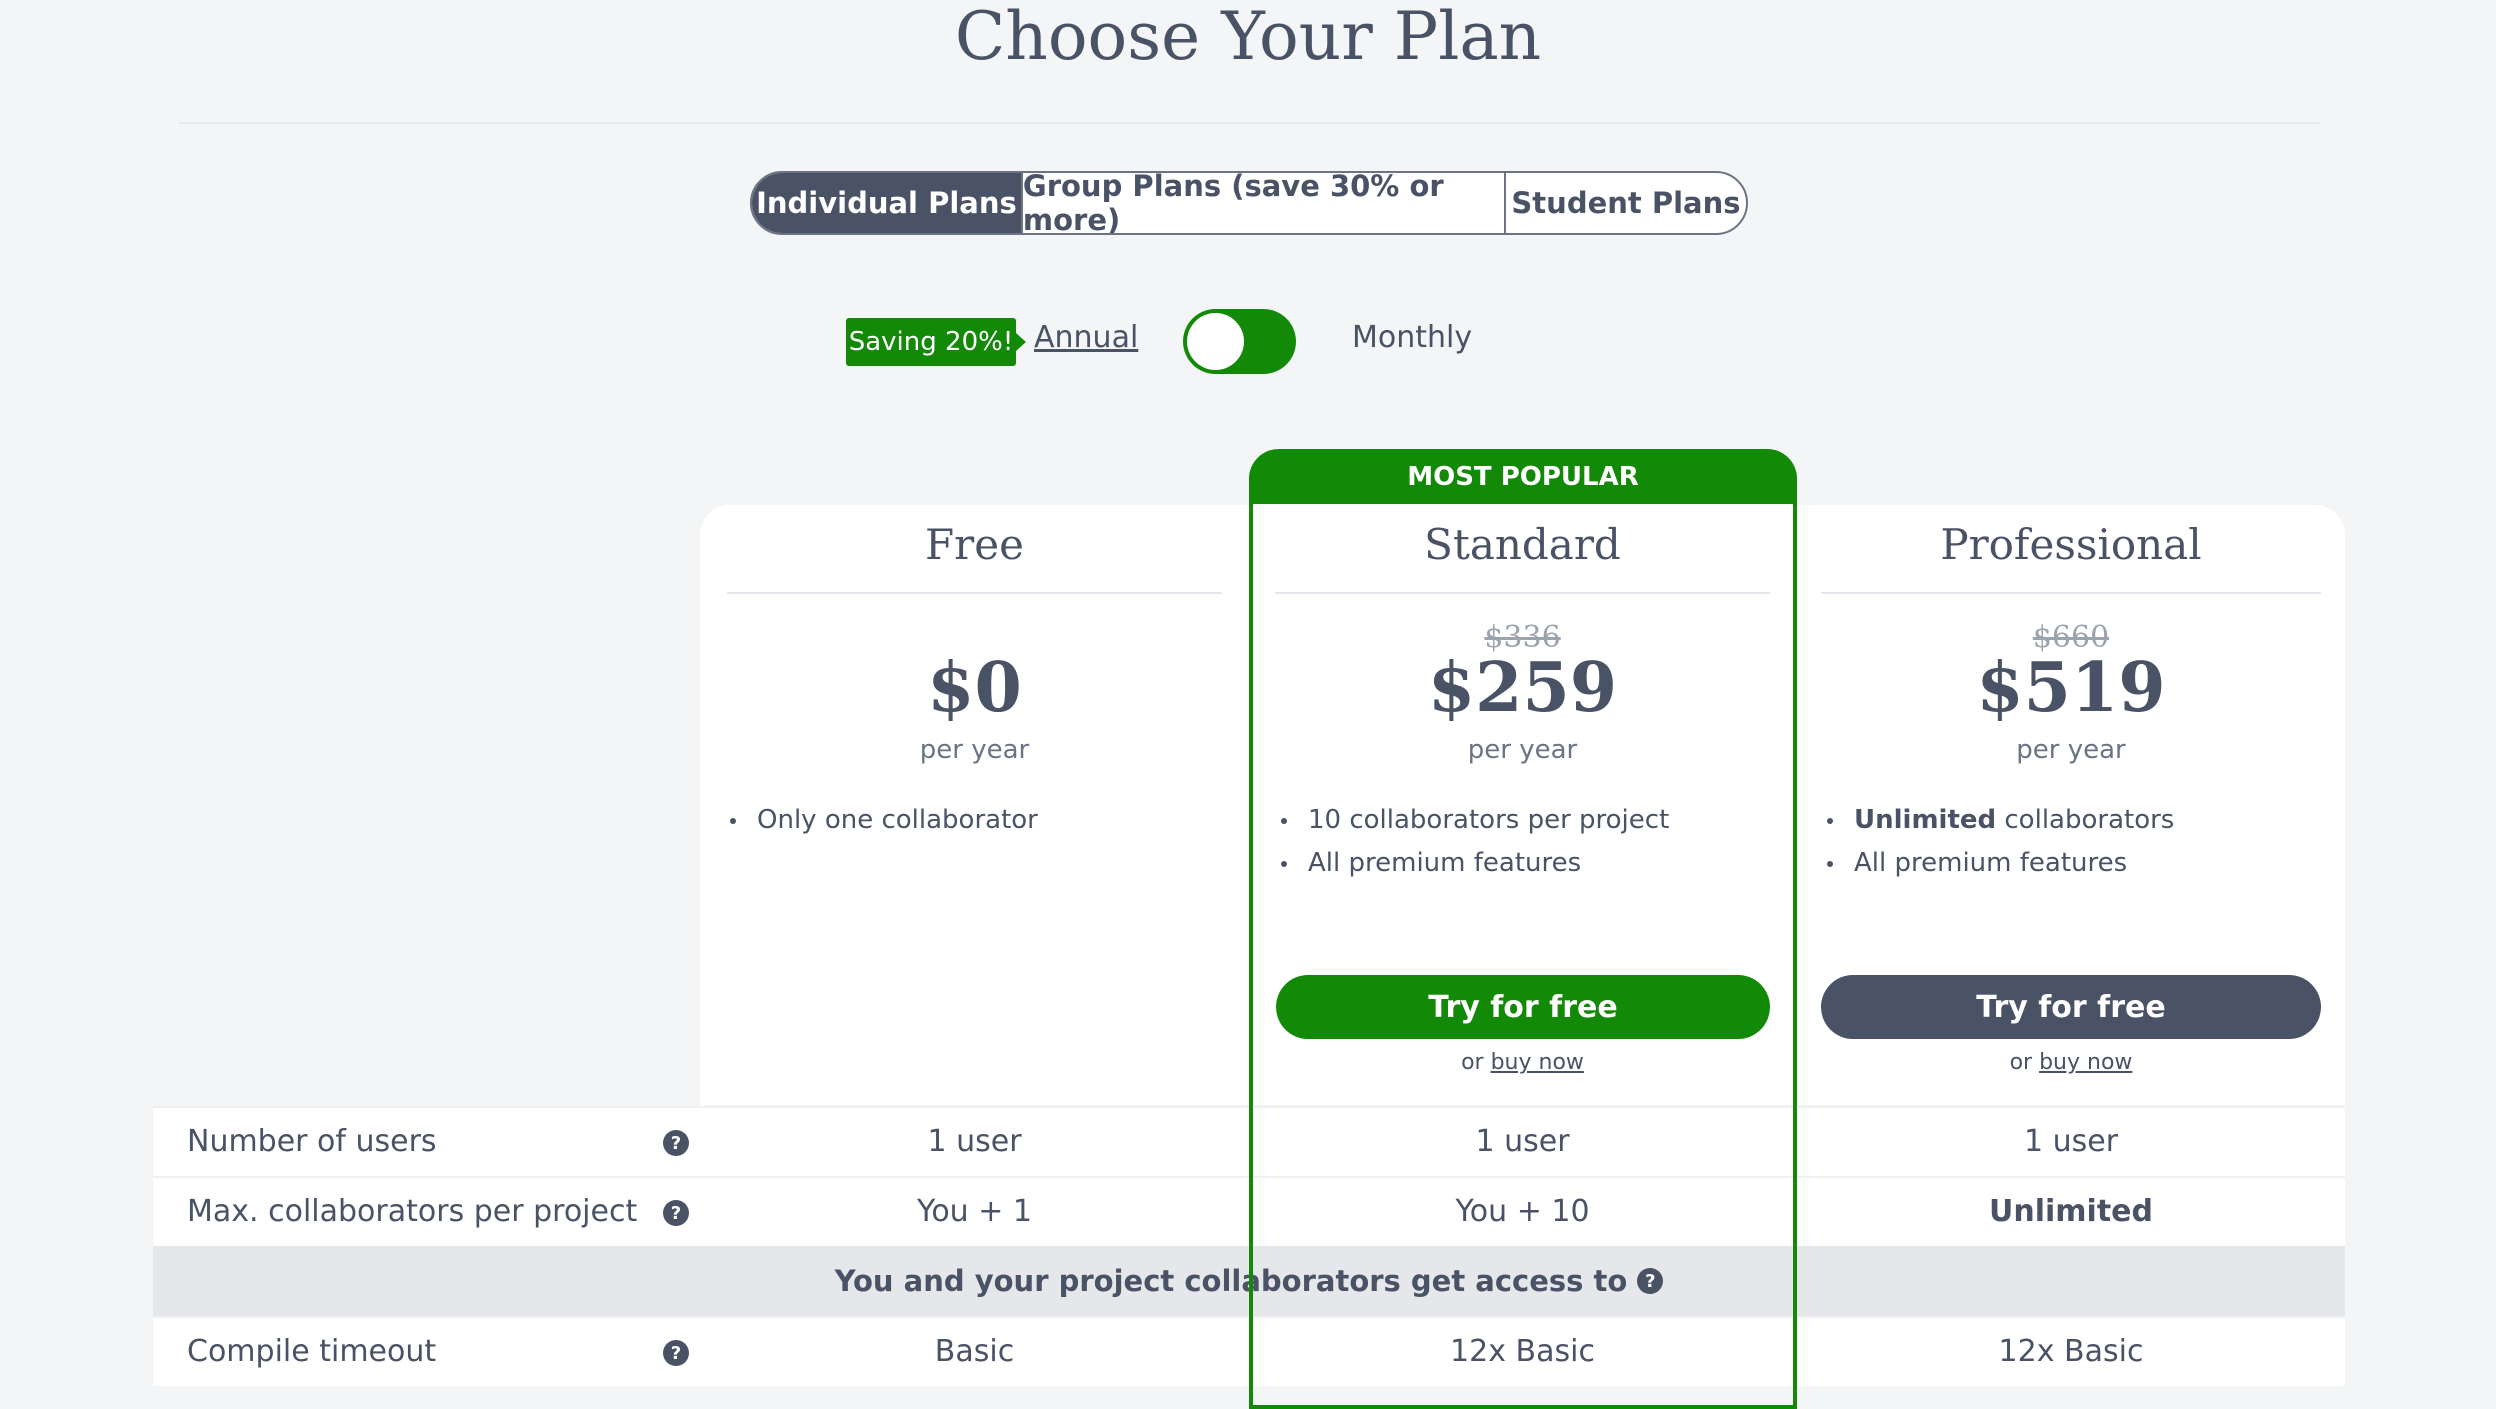 Image resolution: width=2496 pixels, height=1409 pixels. I want to click on feature-item: Unlimited collaborators, so click(2067, 824).